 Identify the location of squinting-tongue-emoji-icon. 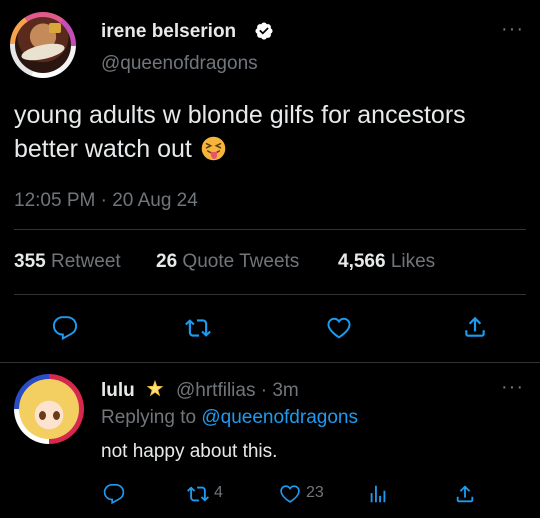
(213, 148).